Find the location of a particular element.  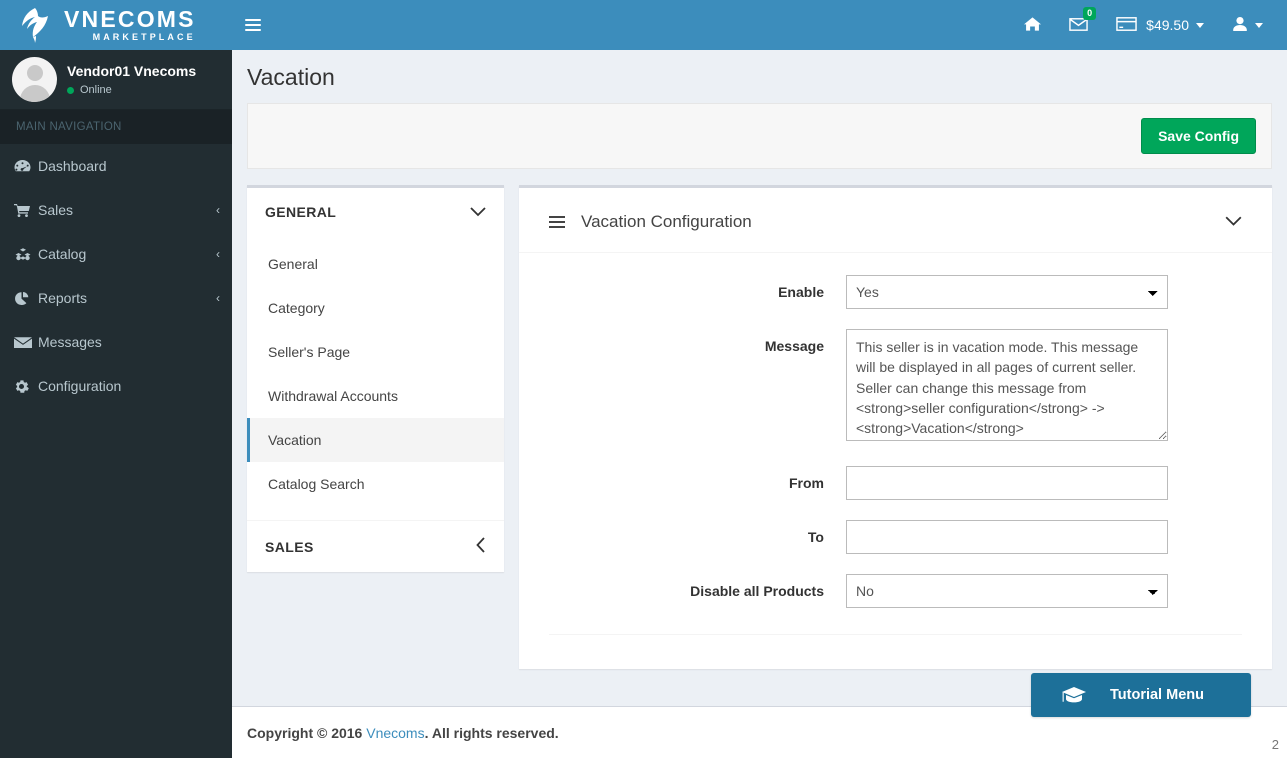

message-label: Message is located at coordinates (794, 346).